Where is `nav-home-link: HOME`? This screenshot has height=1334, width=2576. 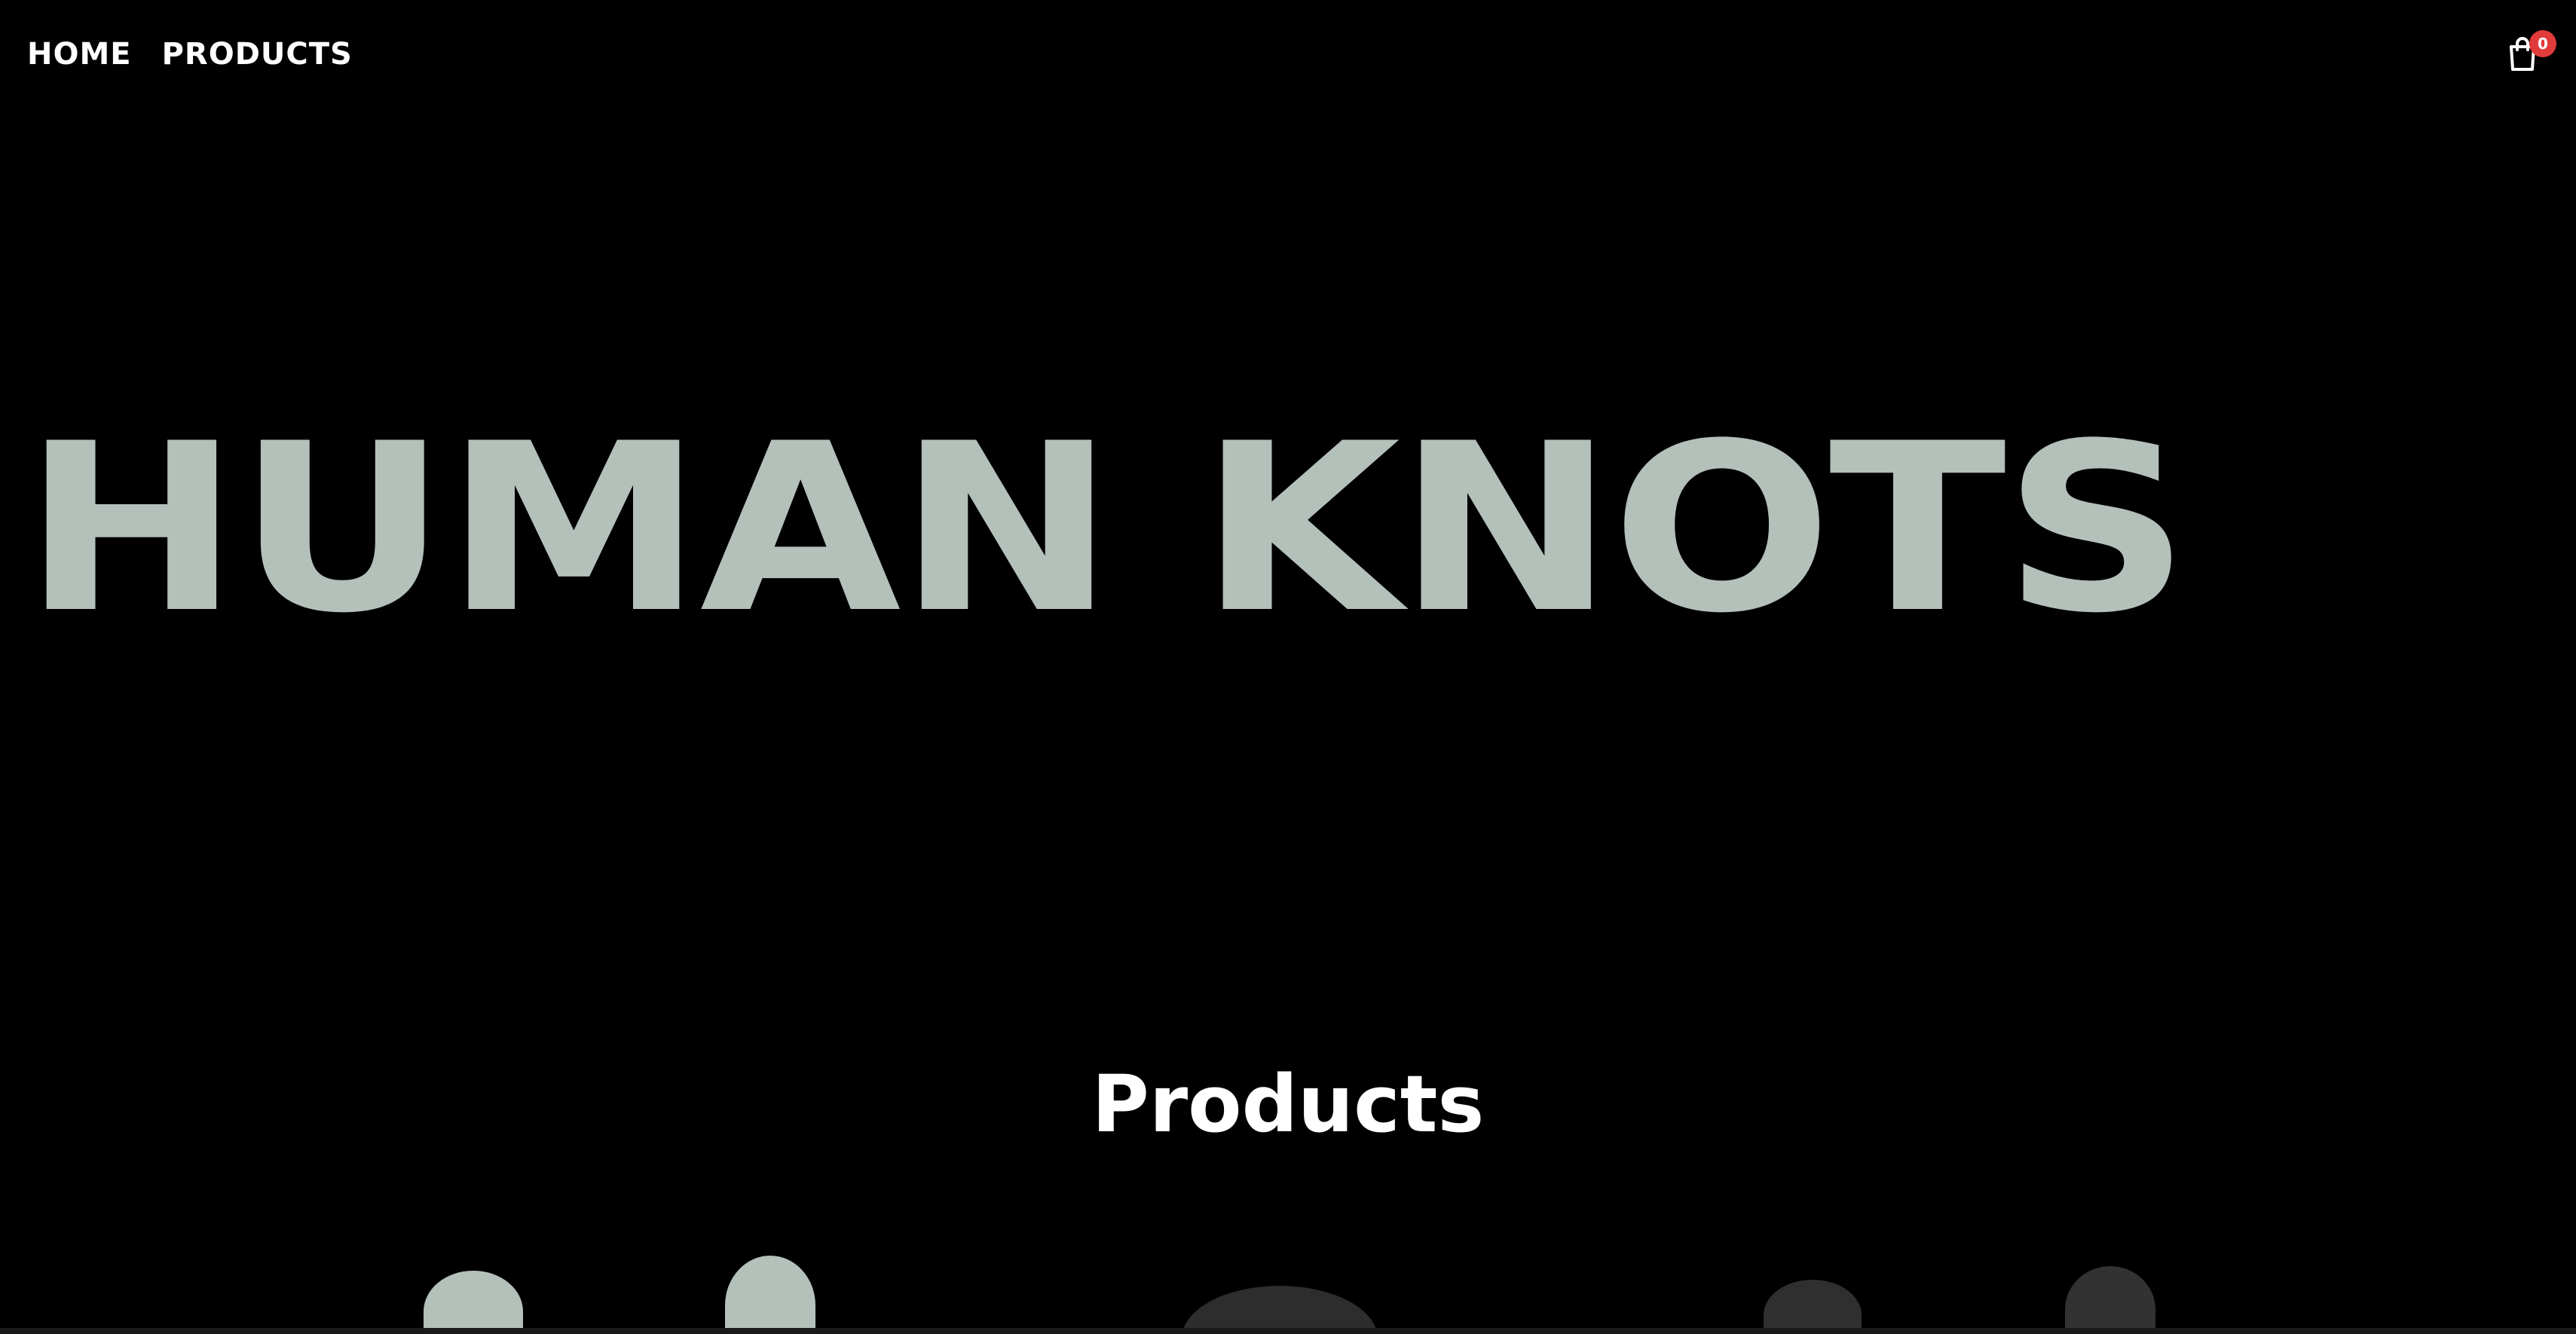
nav-home-link: HOME is located at coordinates (79, 54).